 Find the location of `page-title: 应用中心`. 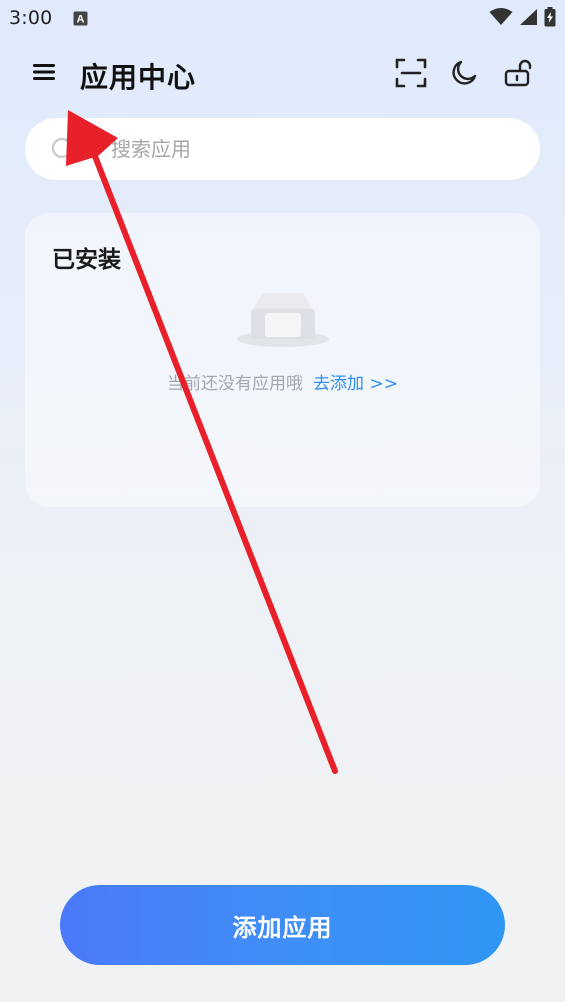

page-title: 应用中心 is located at coordinates (138, 77).